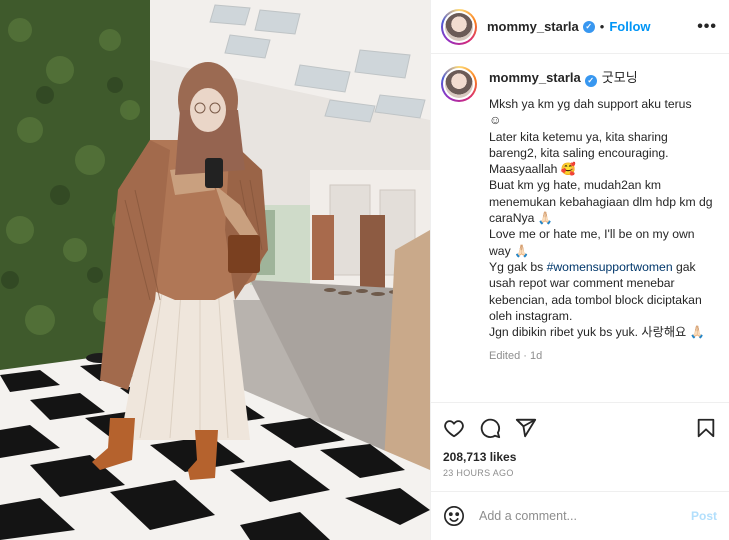 This screenshot has width=729, height=540. What do you see at coordinates (704, 516) in the screenshot?
I see `post-comment-button: Post` at bounding box center [704, 516].